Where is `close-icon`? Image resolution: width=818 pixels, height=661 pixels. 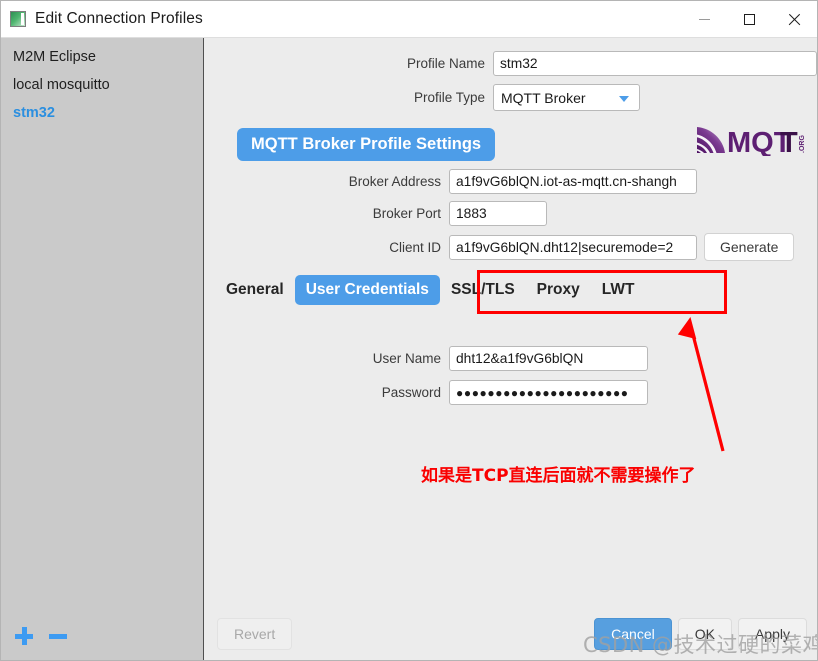
close-icon is located at coordinates (794, 19).